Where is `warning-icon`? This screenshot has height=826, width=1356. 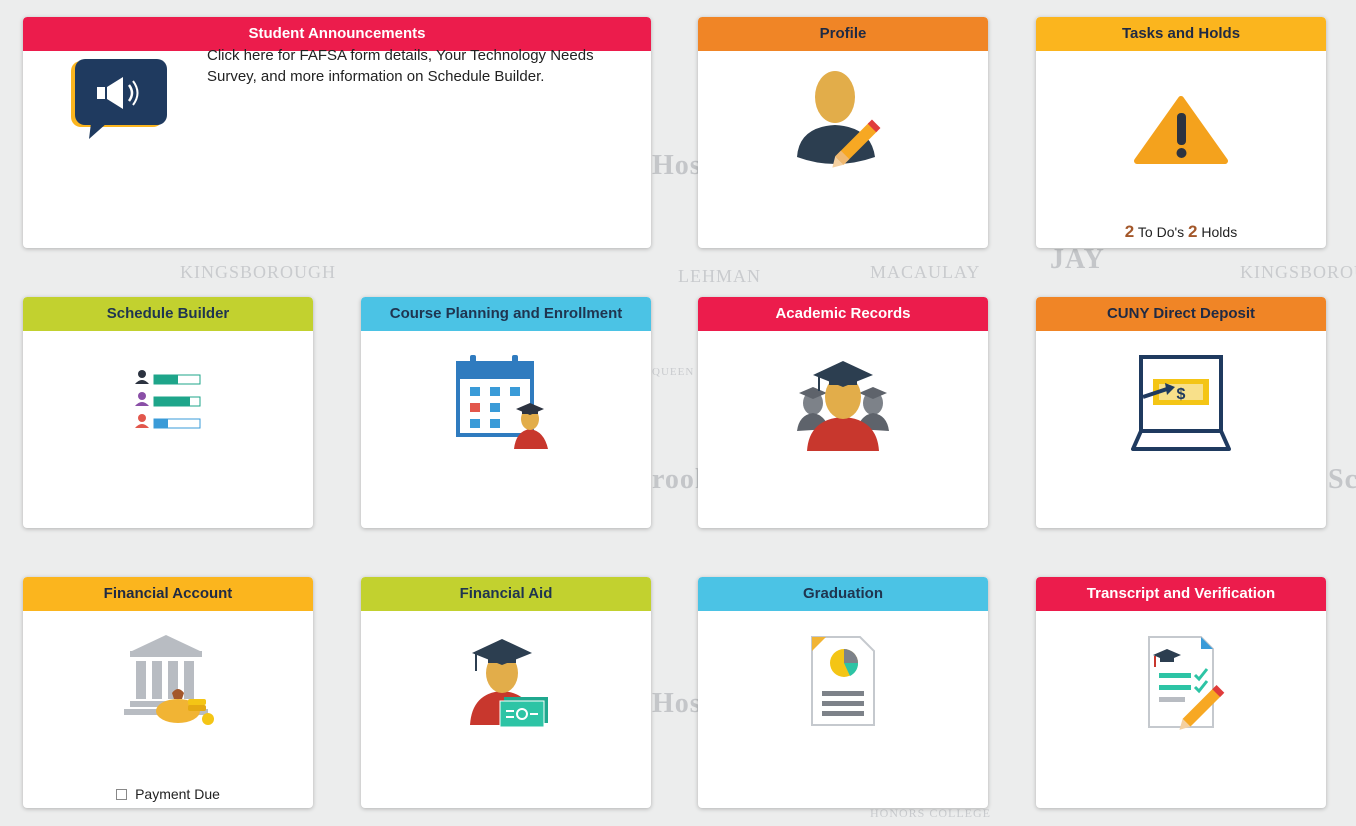
warning-icon is located at coordinates (1181, 130).